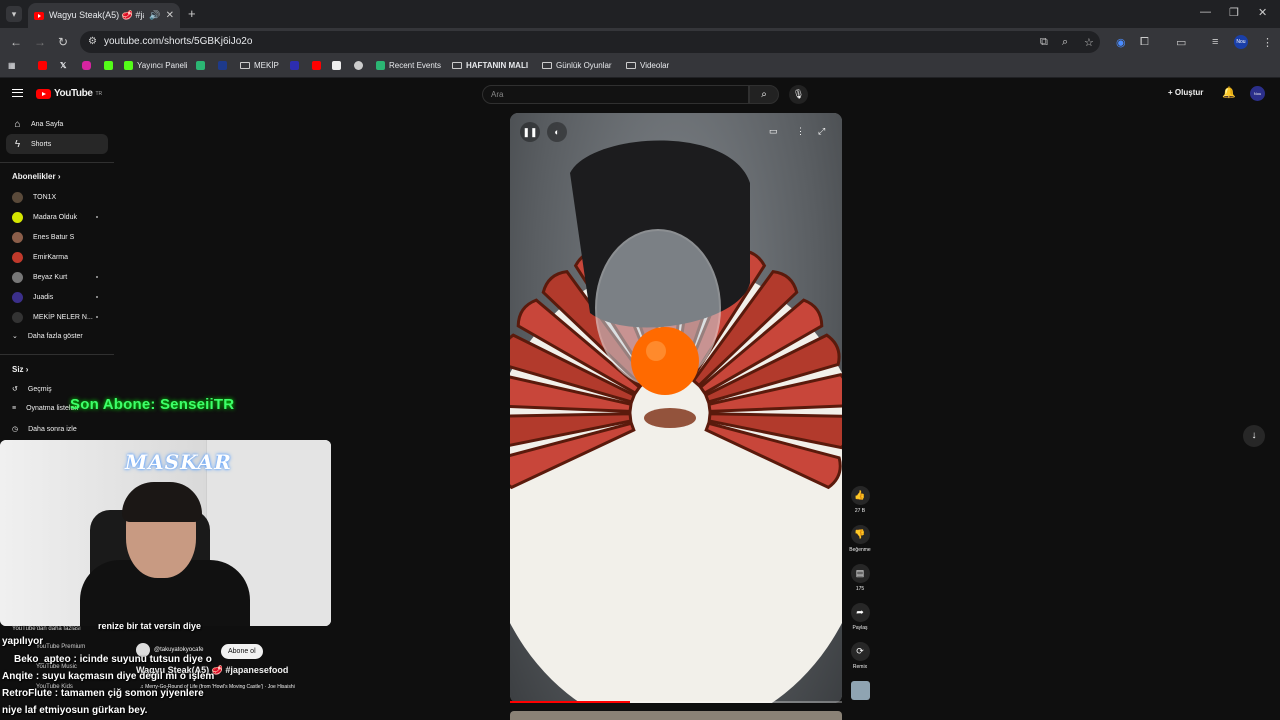 Image resolution: width=1280 pixels, height=720 pixels. I want to click on sidebar-sub-enes: Enes Batur S, so click(43, 237).